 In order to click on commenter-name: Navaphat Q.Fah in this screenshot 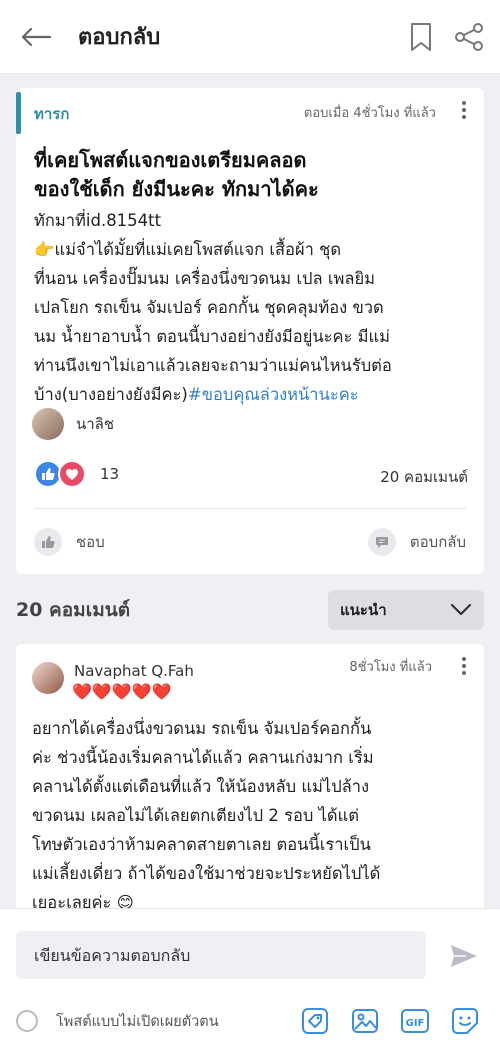, I will do `click(134, 671)`.